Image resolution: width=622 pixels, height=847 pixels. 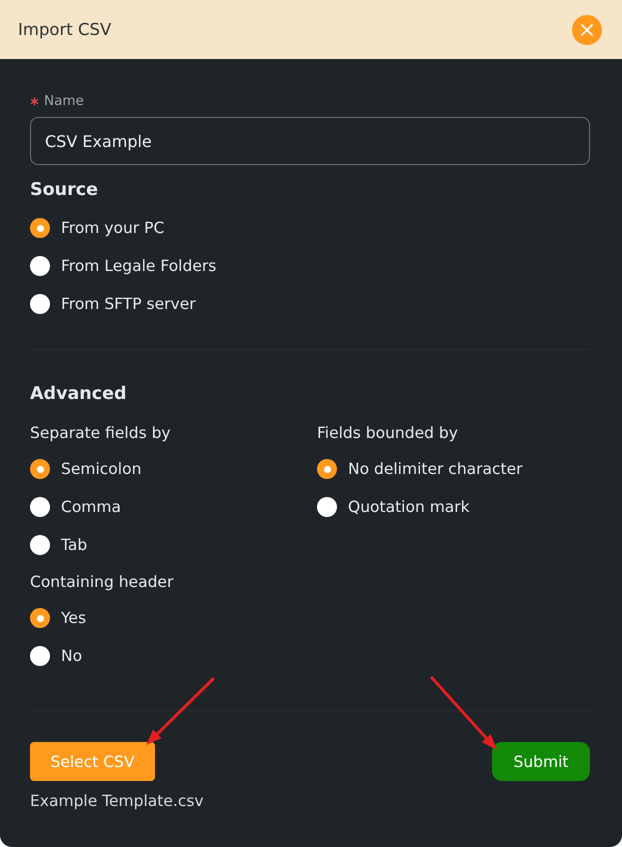 I want to click on radio-option: Comma, so click(x=76, y=507).